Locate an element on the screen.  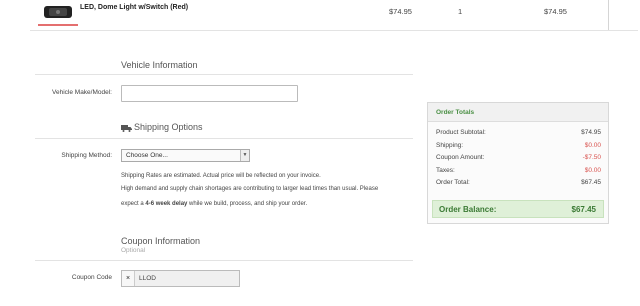
coupon-code-label: Coupon Code is located at coordinates (91, 277).